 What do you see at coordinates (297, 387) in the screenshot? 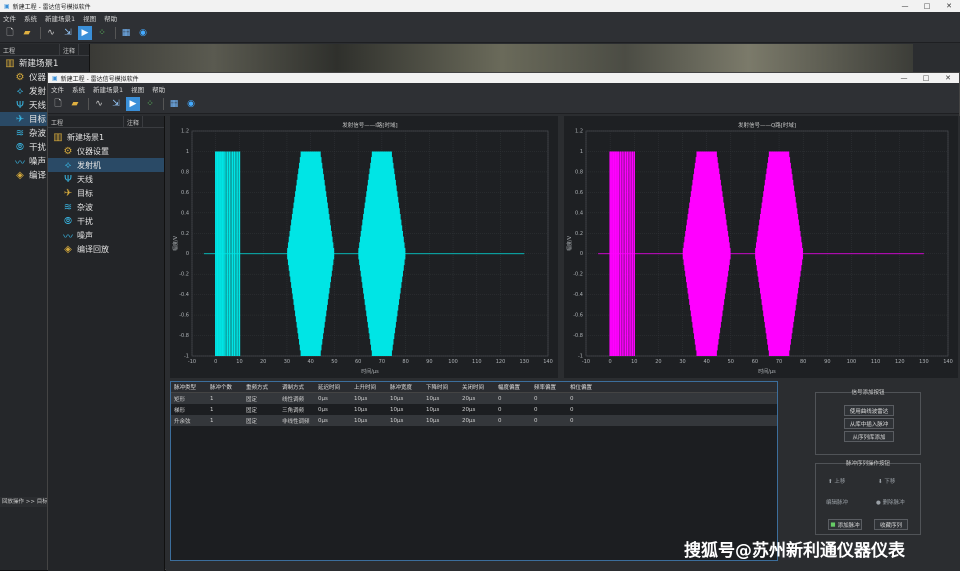
I see `column-header: 调制方式` at bounding box center [297, 387].